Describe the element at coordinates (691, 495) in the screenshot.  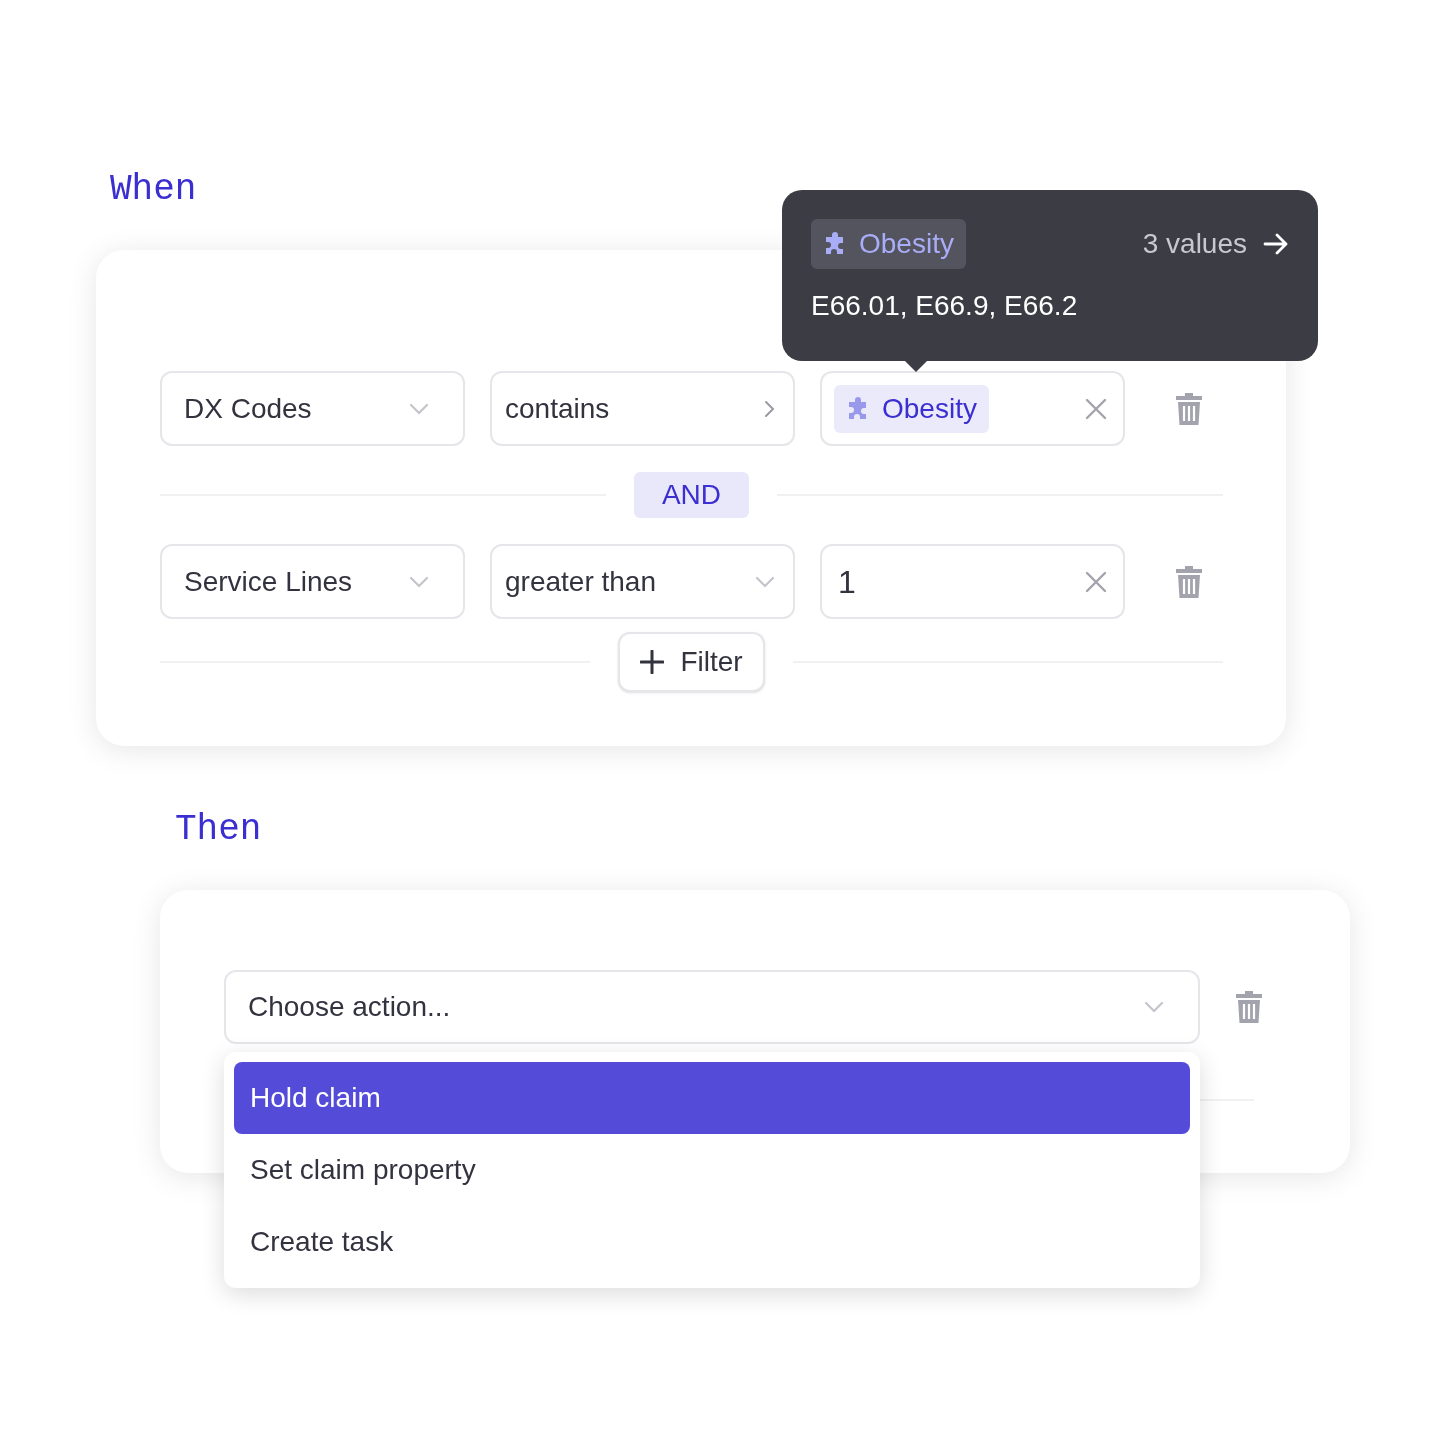
I see `and-label: AND` at that location.